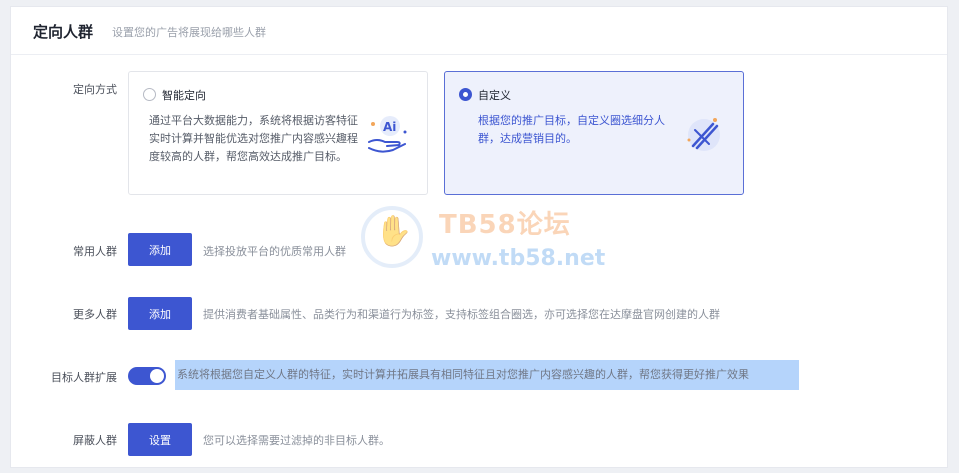 The height and width of the screenshot is (473, 959). Describe the element at coordinates (95, 314) in the screenshot. I see `more-audience-label: 更多人群` at that location.